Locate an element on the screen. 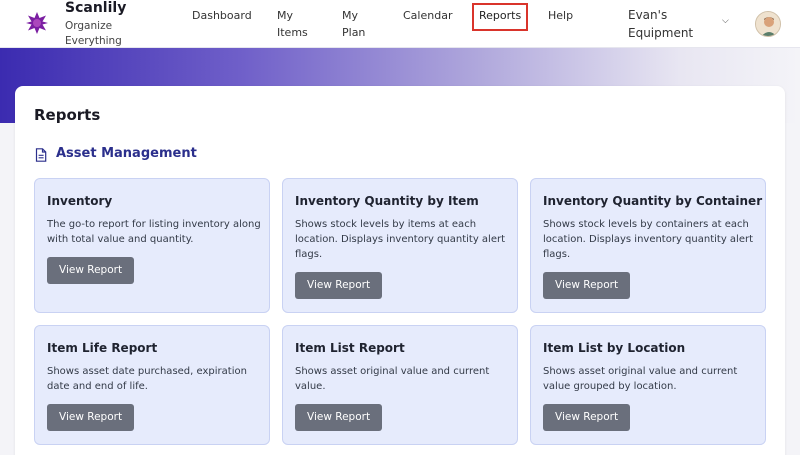 The height and width of the screenshot is (455, 800). brand-name: Scanlily is located at coordinates (95, 8).